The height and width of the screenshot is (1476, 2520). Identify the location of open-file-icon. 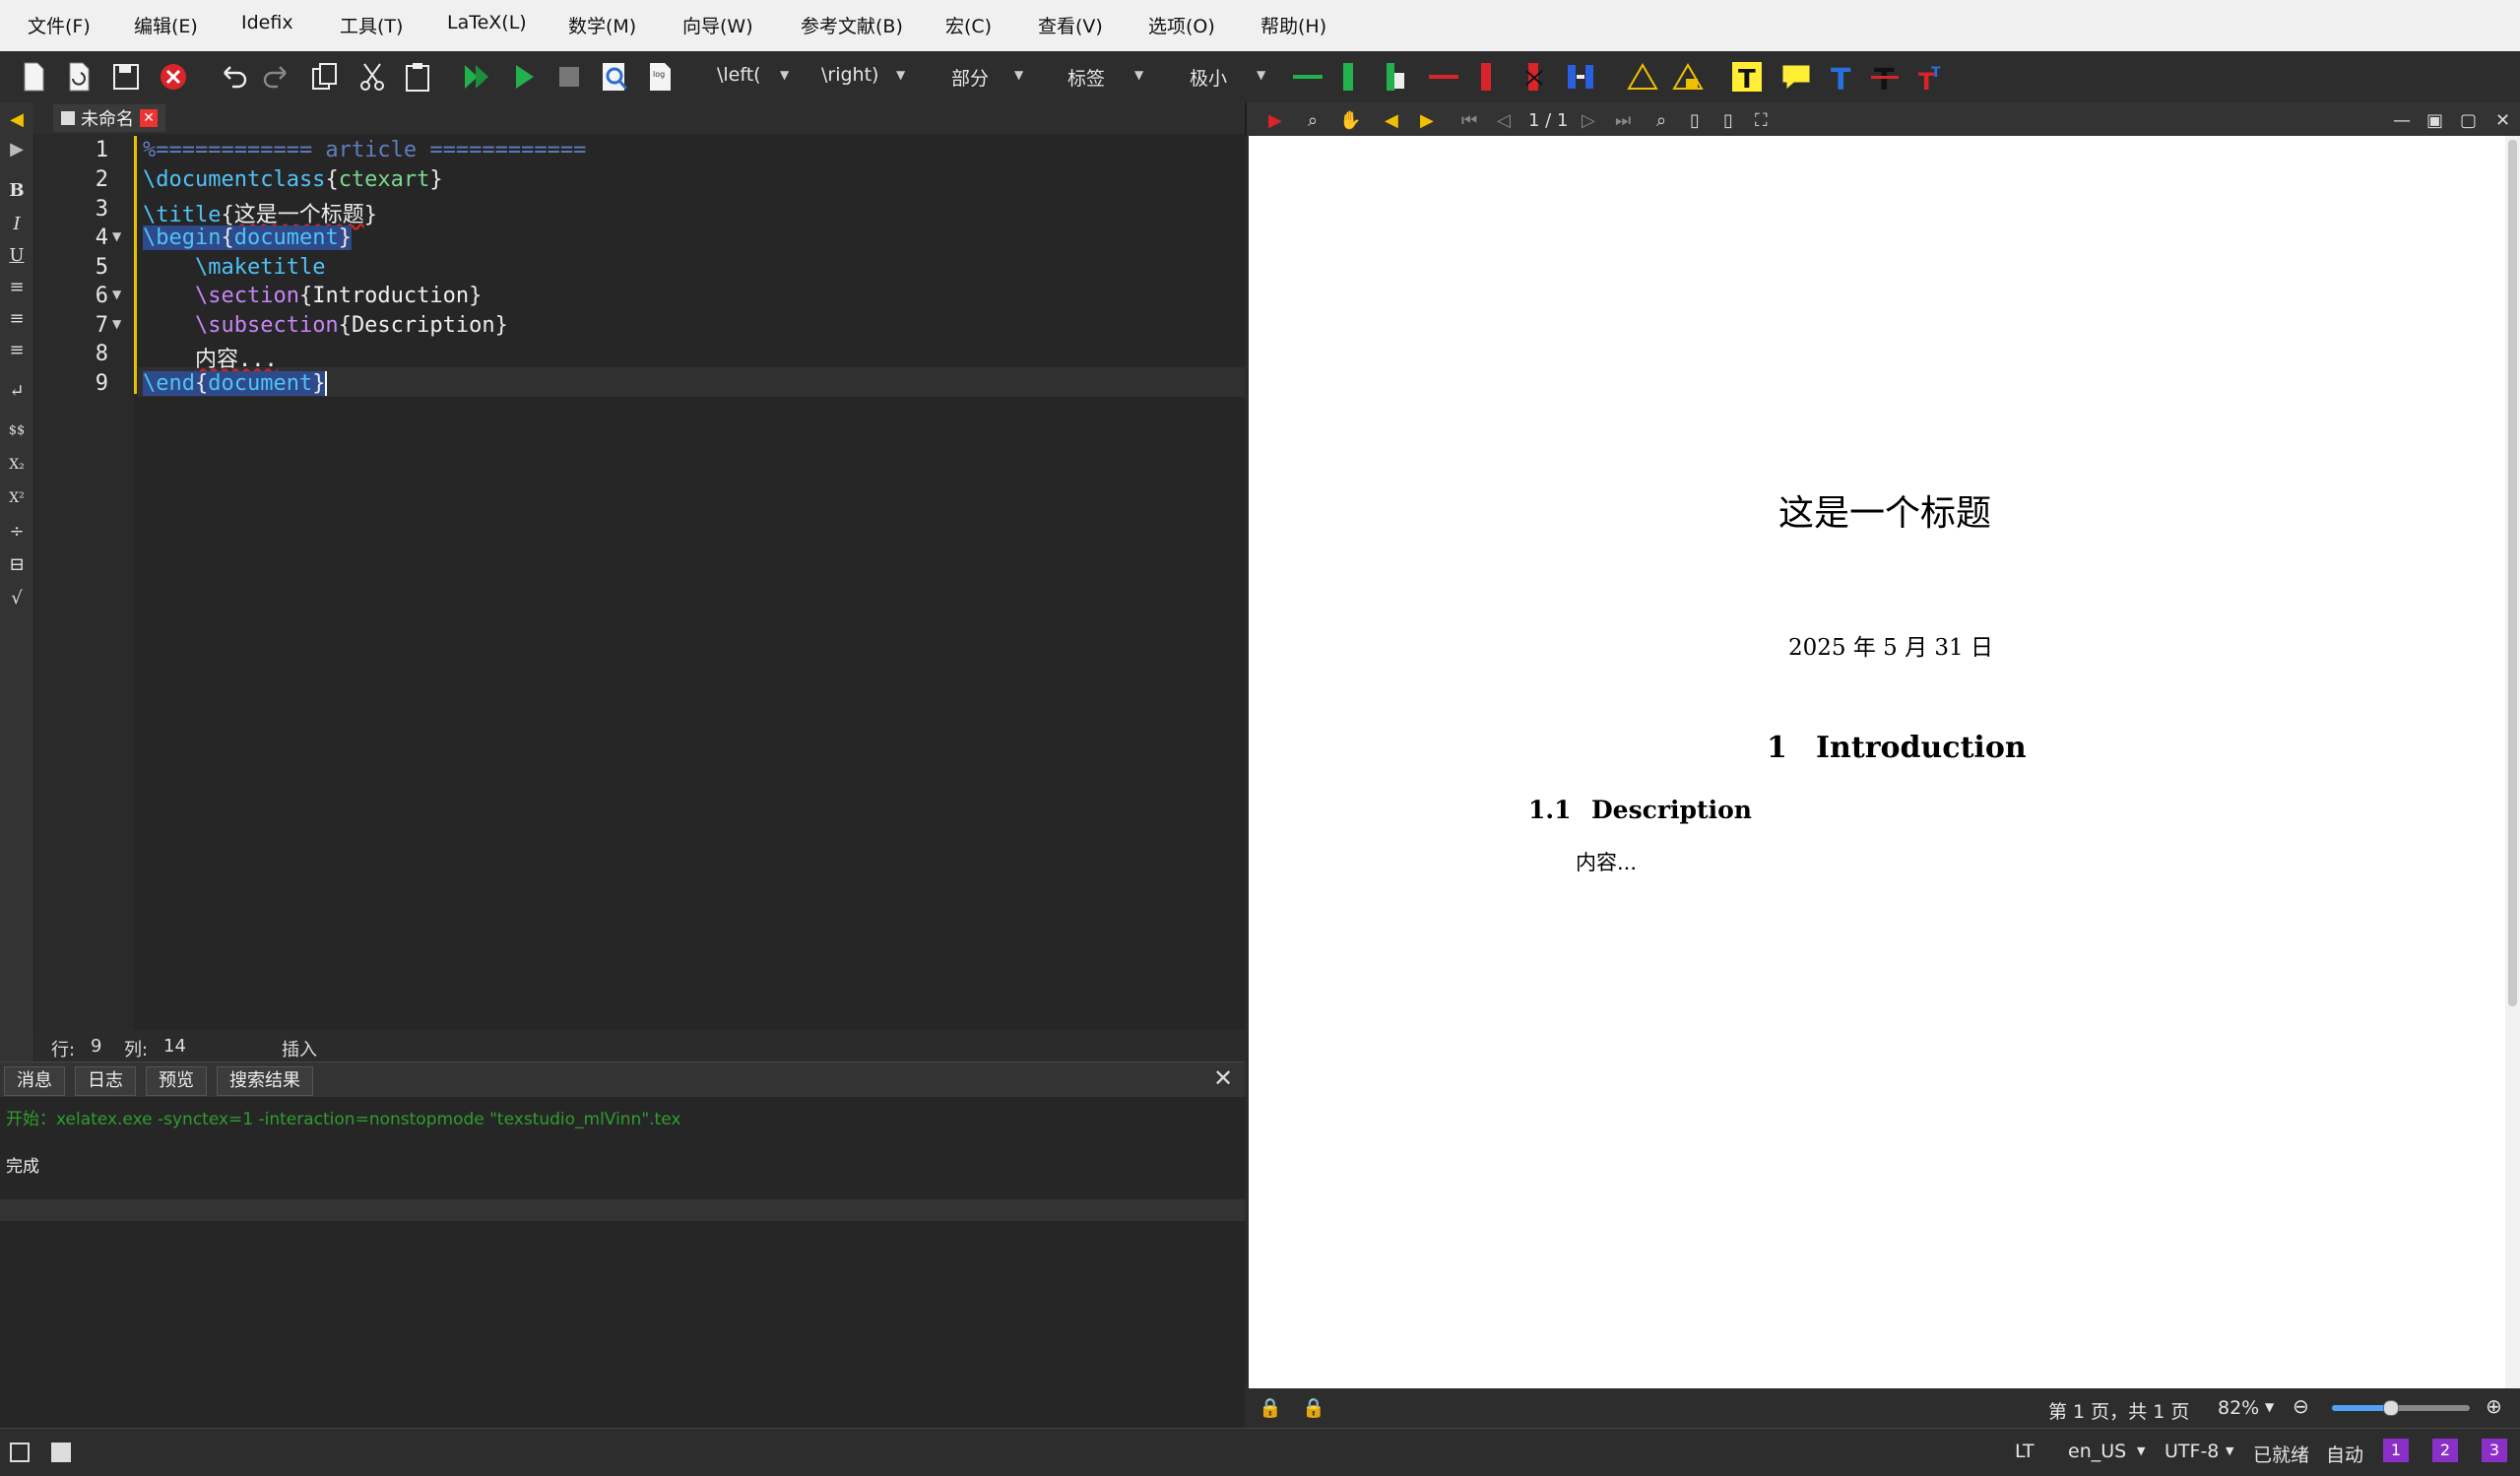
(79, 77).